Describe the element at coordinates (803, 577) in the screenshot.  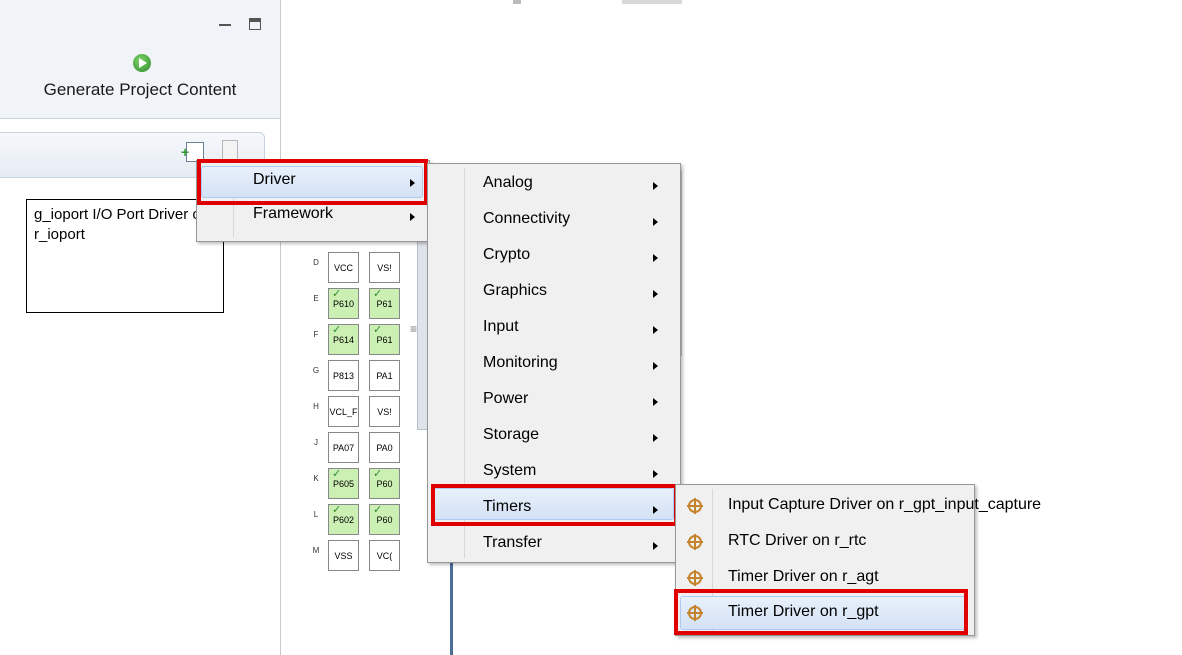
I see `menu-item-timer-driver-agt: Timer Driver on r_agt` at that location.